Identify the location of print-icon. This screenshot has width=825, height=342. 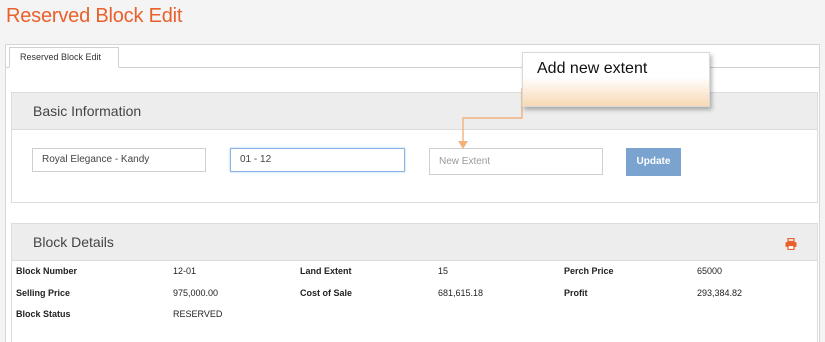
(791, 244).